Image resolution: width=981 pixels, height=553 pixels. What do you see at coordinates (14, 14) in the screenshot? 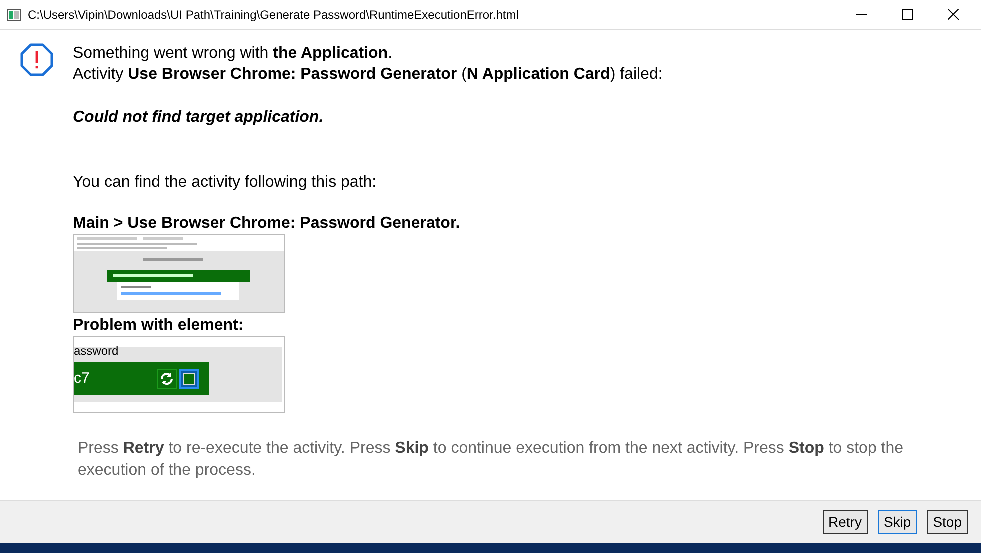
I see `app-icon` at bounding box center [14, 14].